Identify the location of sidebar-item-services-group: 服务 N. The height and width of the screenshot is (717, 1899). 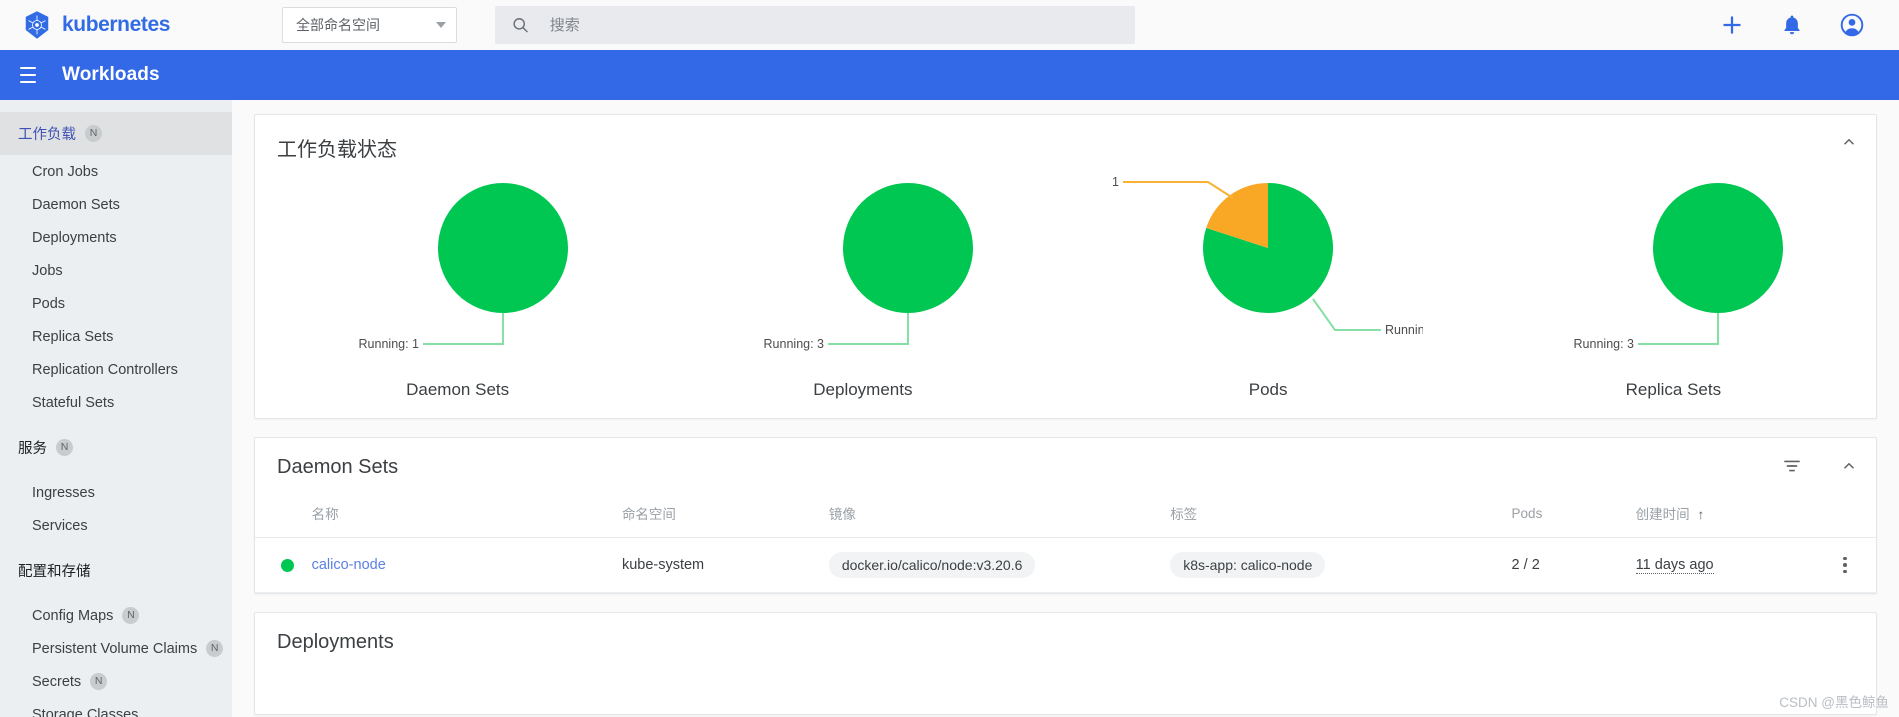
(116, 447).